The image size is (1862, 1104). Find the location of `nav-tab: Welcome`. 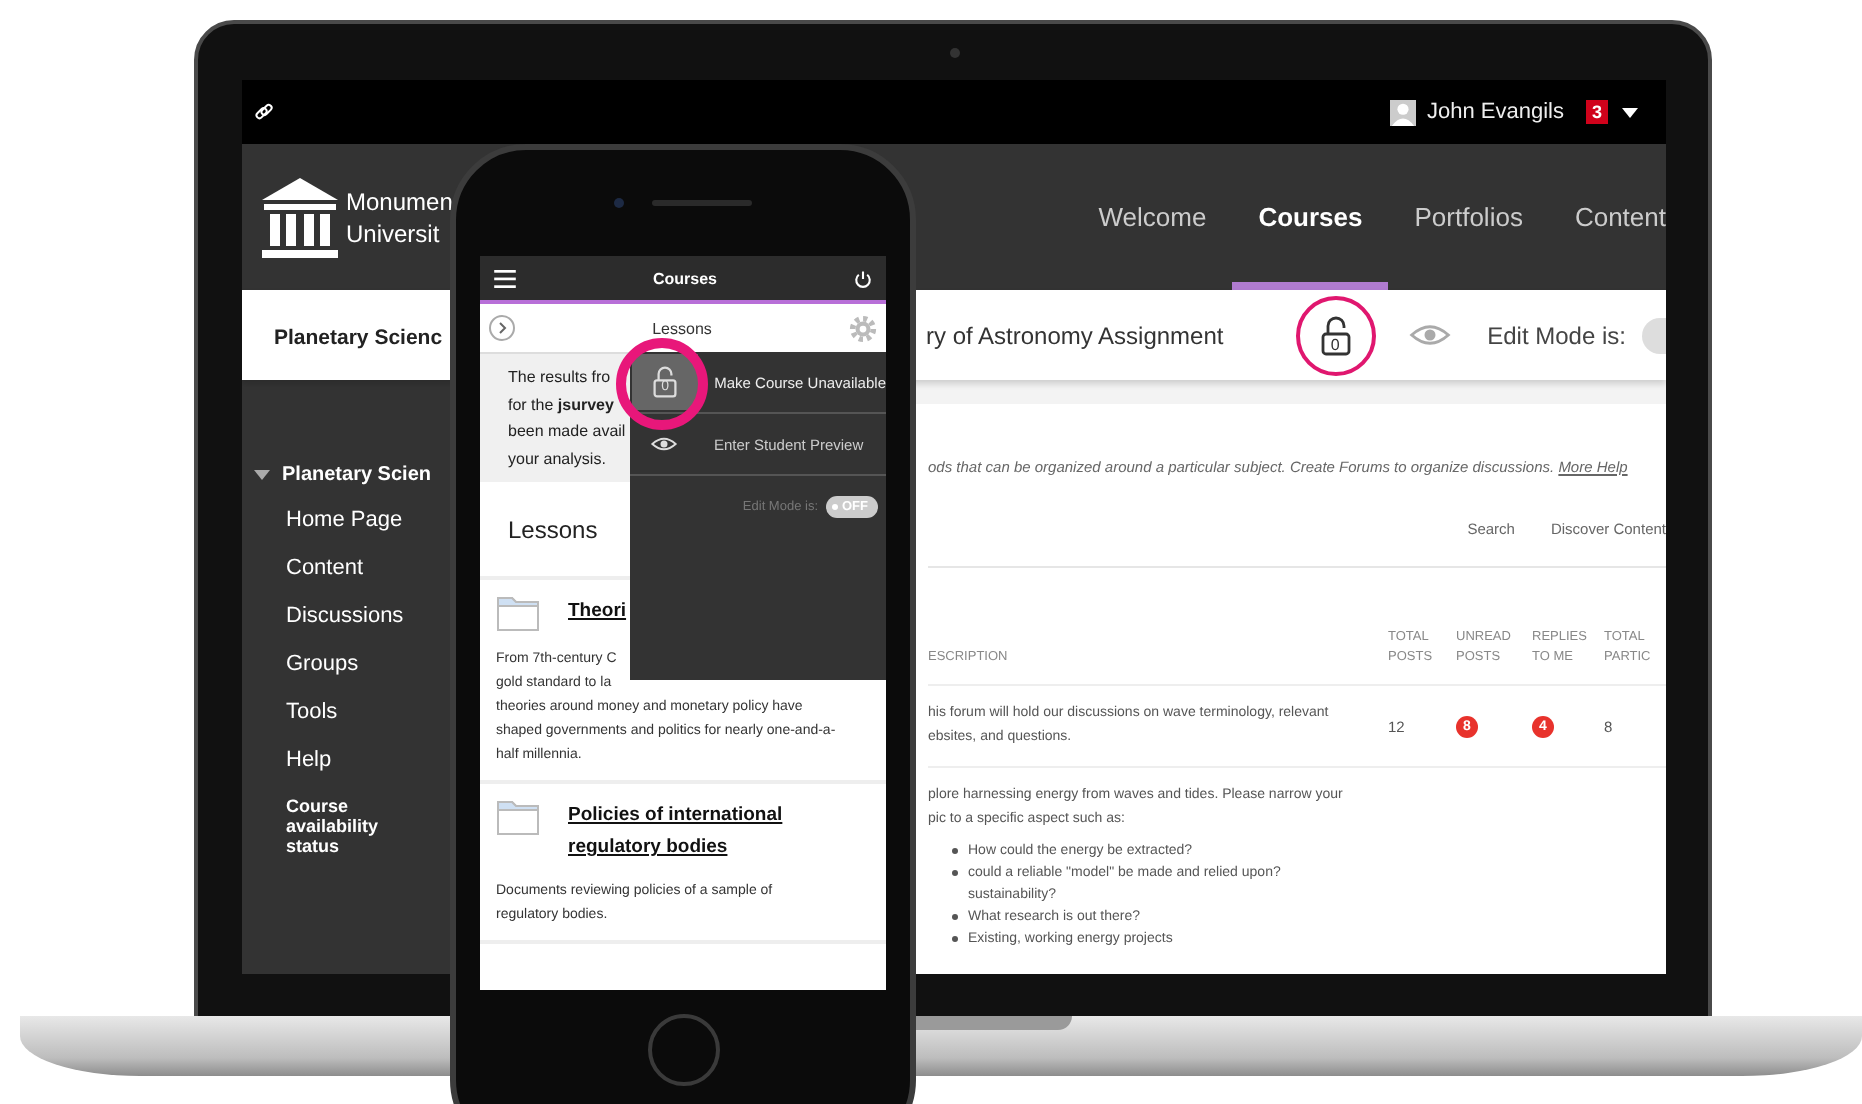

nav-tab: Welcome is located at coordinates (1152, 221).